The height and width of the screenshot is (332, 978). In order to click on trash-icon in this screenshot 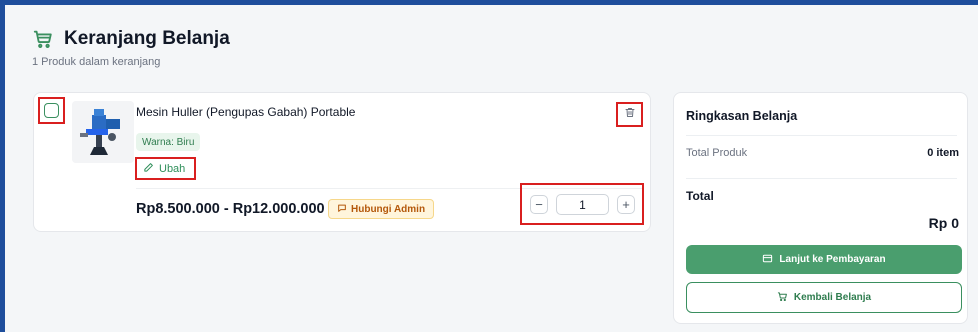, I will do `click(630, 115)`.